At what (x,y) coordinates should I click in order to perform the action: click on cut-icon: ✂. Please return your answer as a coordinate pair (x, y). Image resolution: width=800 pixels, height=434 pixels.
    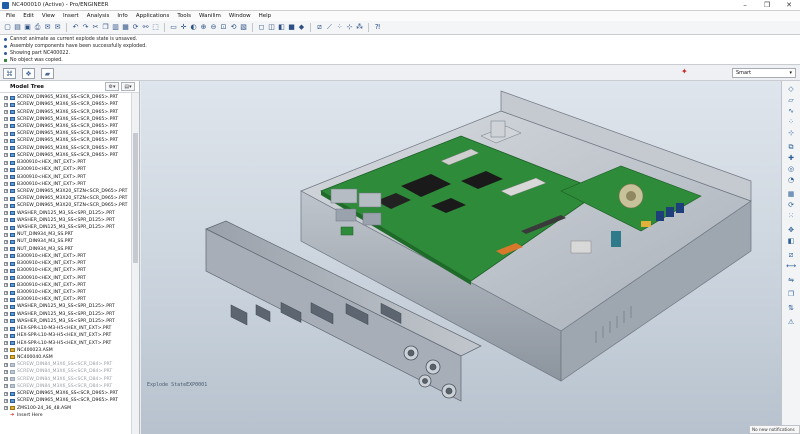
    Looking at the image, I should click on (95, 27).